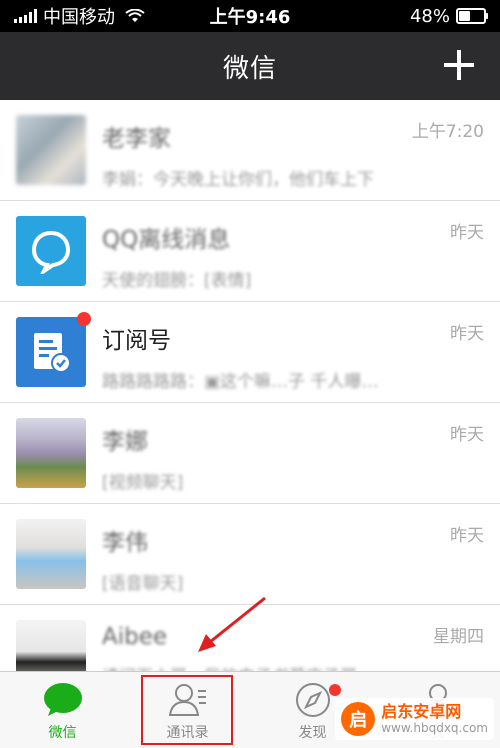  I want to click on signal-icon, so click(25, 16).